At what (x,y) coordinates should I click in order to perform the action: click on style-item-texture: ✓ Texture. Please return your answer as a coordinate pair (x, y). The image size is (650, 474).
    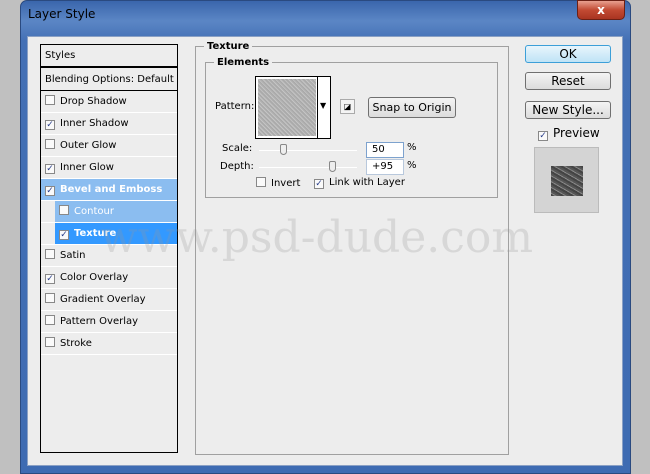
    Looking at the image, I should click on (109, 234).